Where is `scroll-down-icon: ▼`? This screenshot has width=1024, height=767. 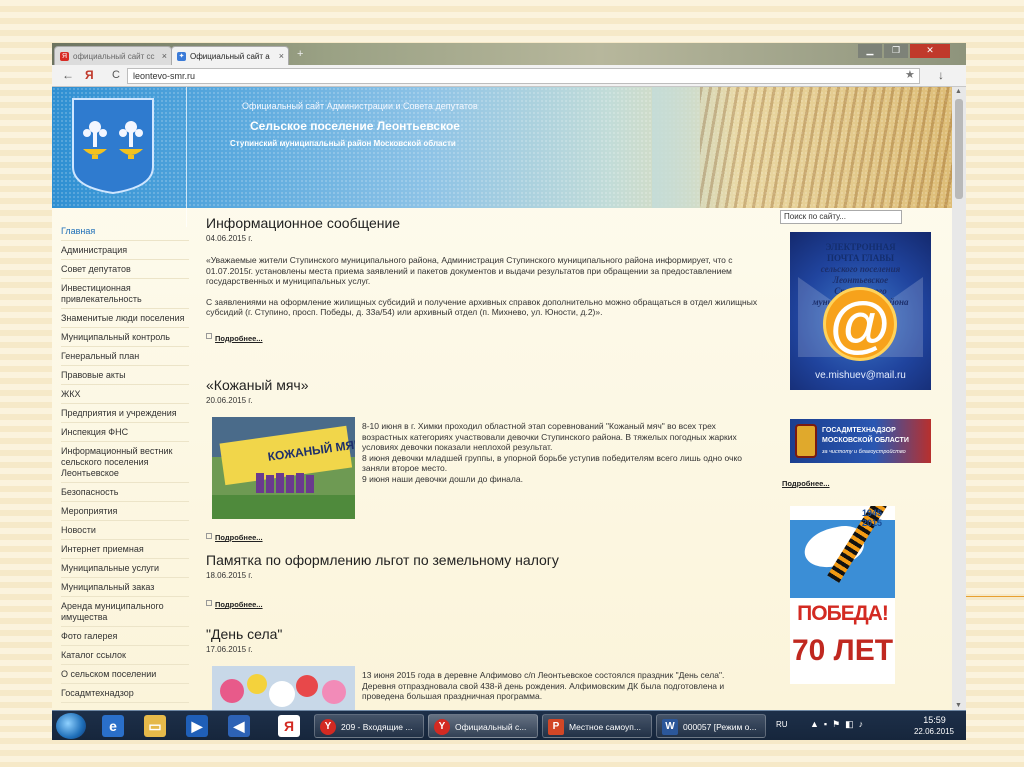 scroll-down-icon: ▼ is located at coordinates (958, 705).